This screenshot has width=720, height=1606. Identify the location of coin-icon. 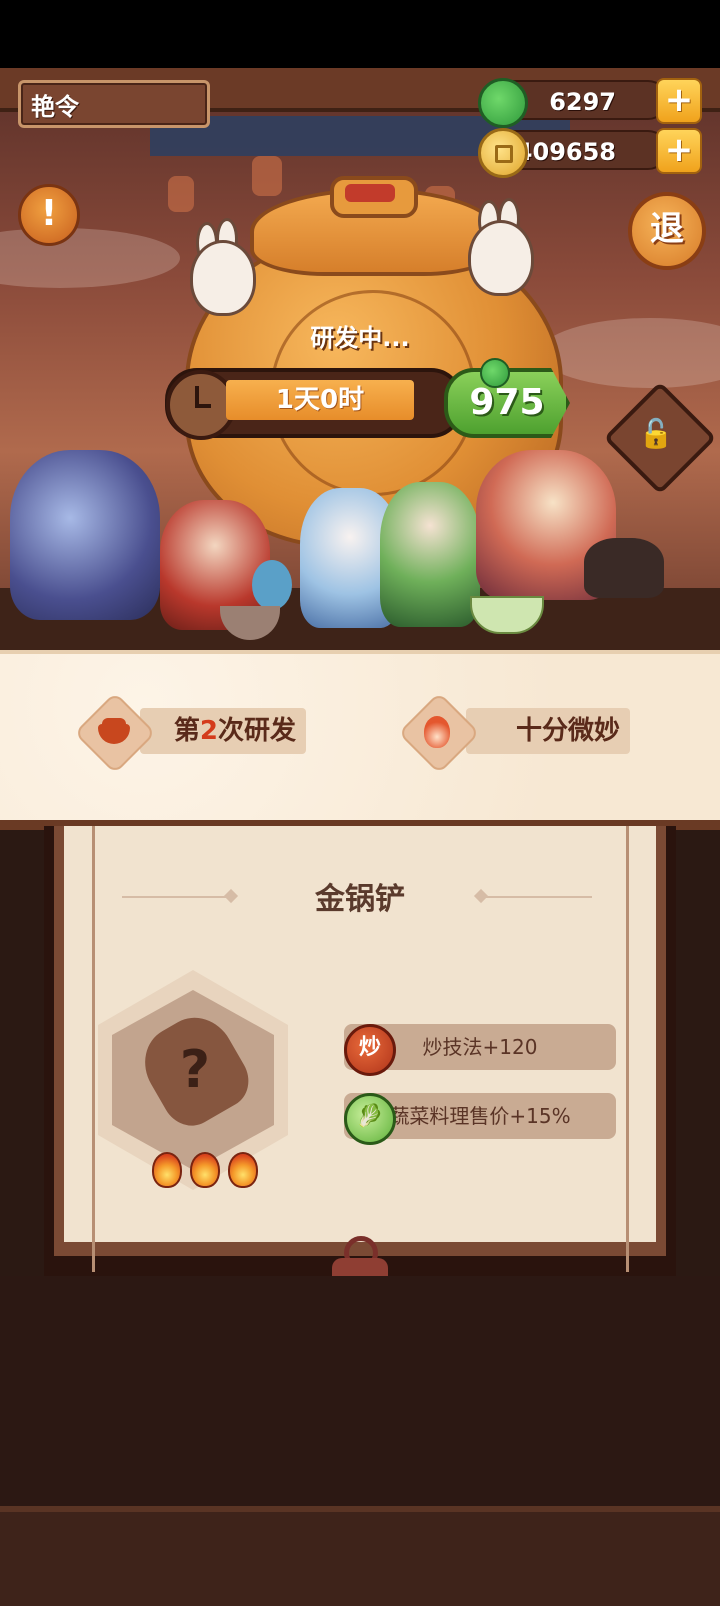
(503, 153).